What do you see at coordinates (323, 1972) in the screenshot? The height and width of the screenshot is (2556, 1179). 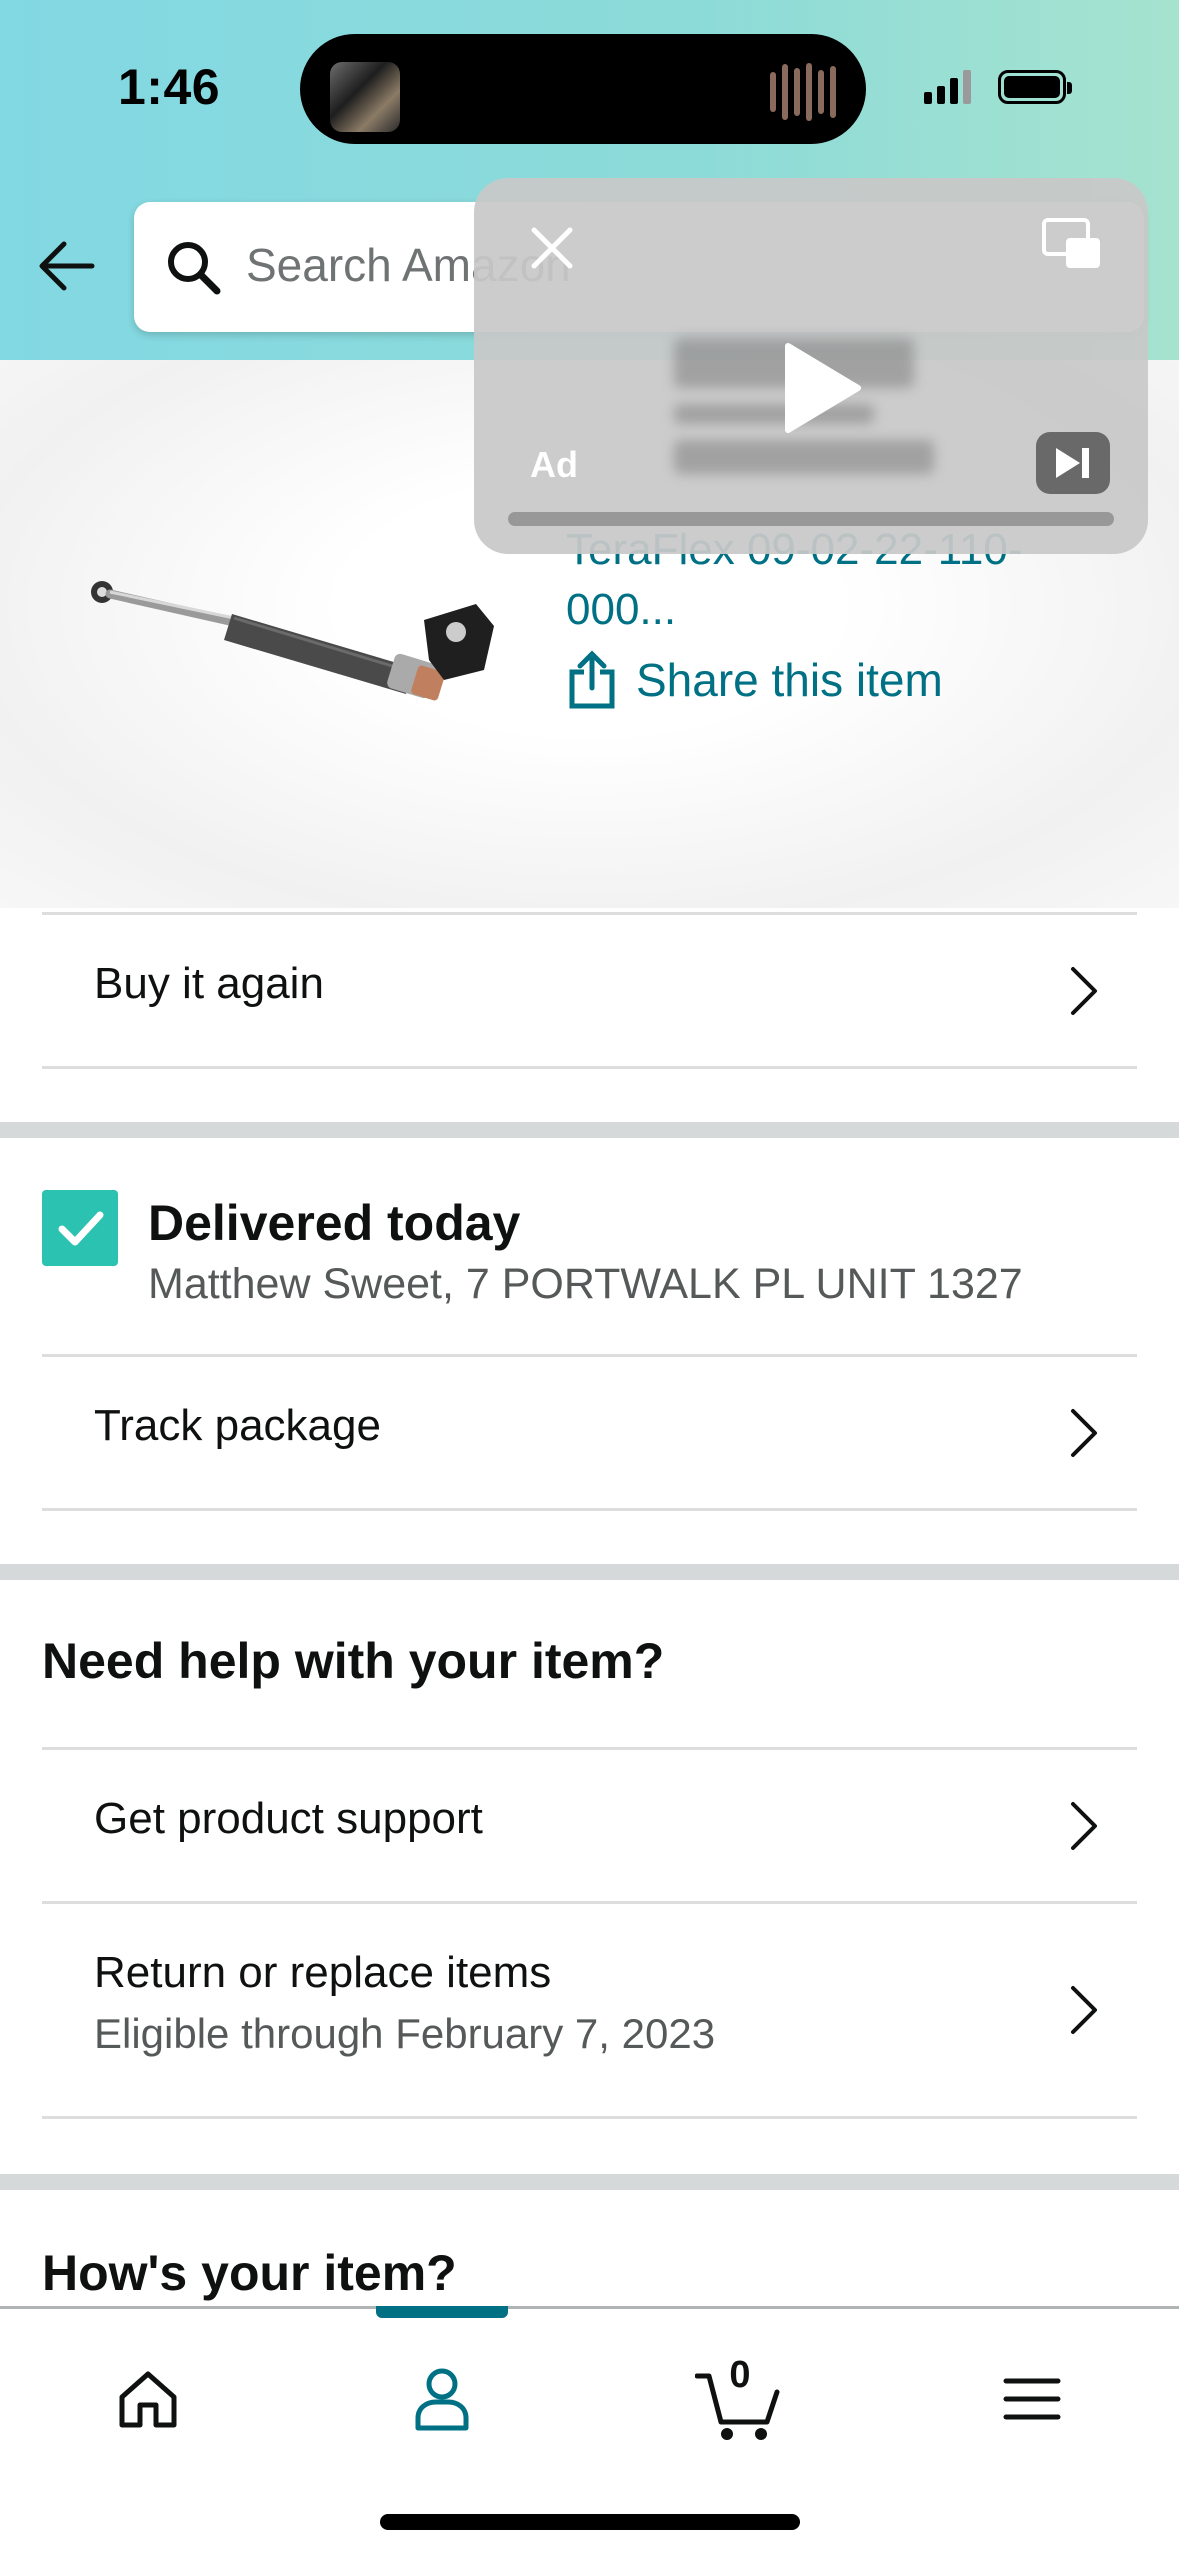 I see `return-replace-label: Return or replace items` at bounding box center [323, 1972].